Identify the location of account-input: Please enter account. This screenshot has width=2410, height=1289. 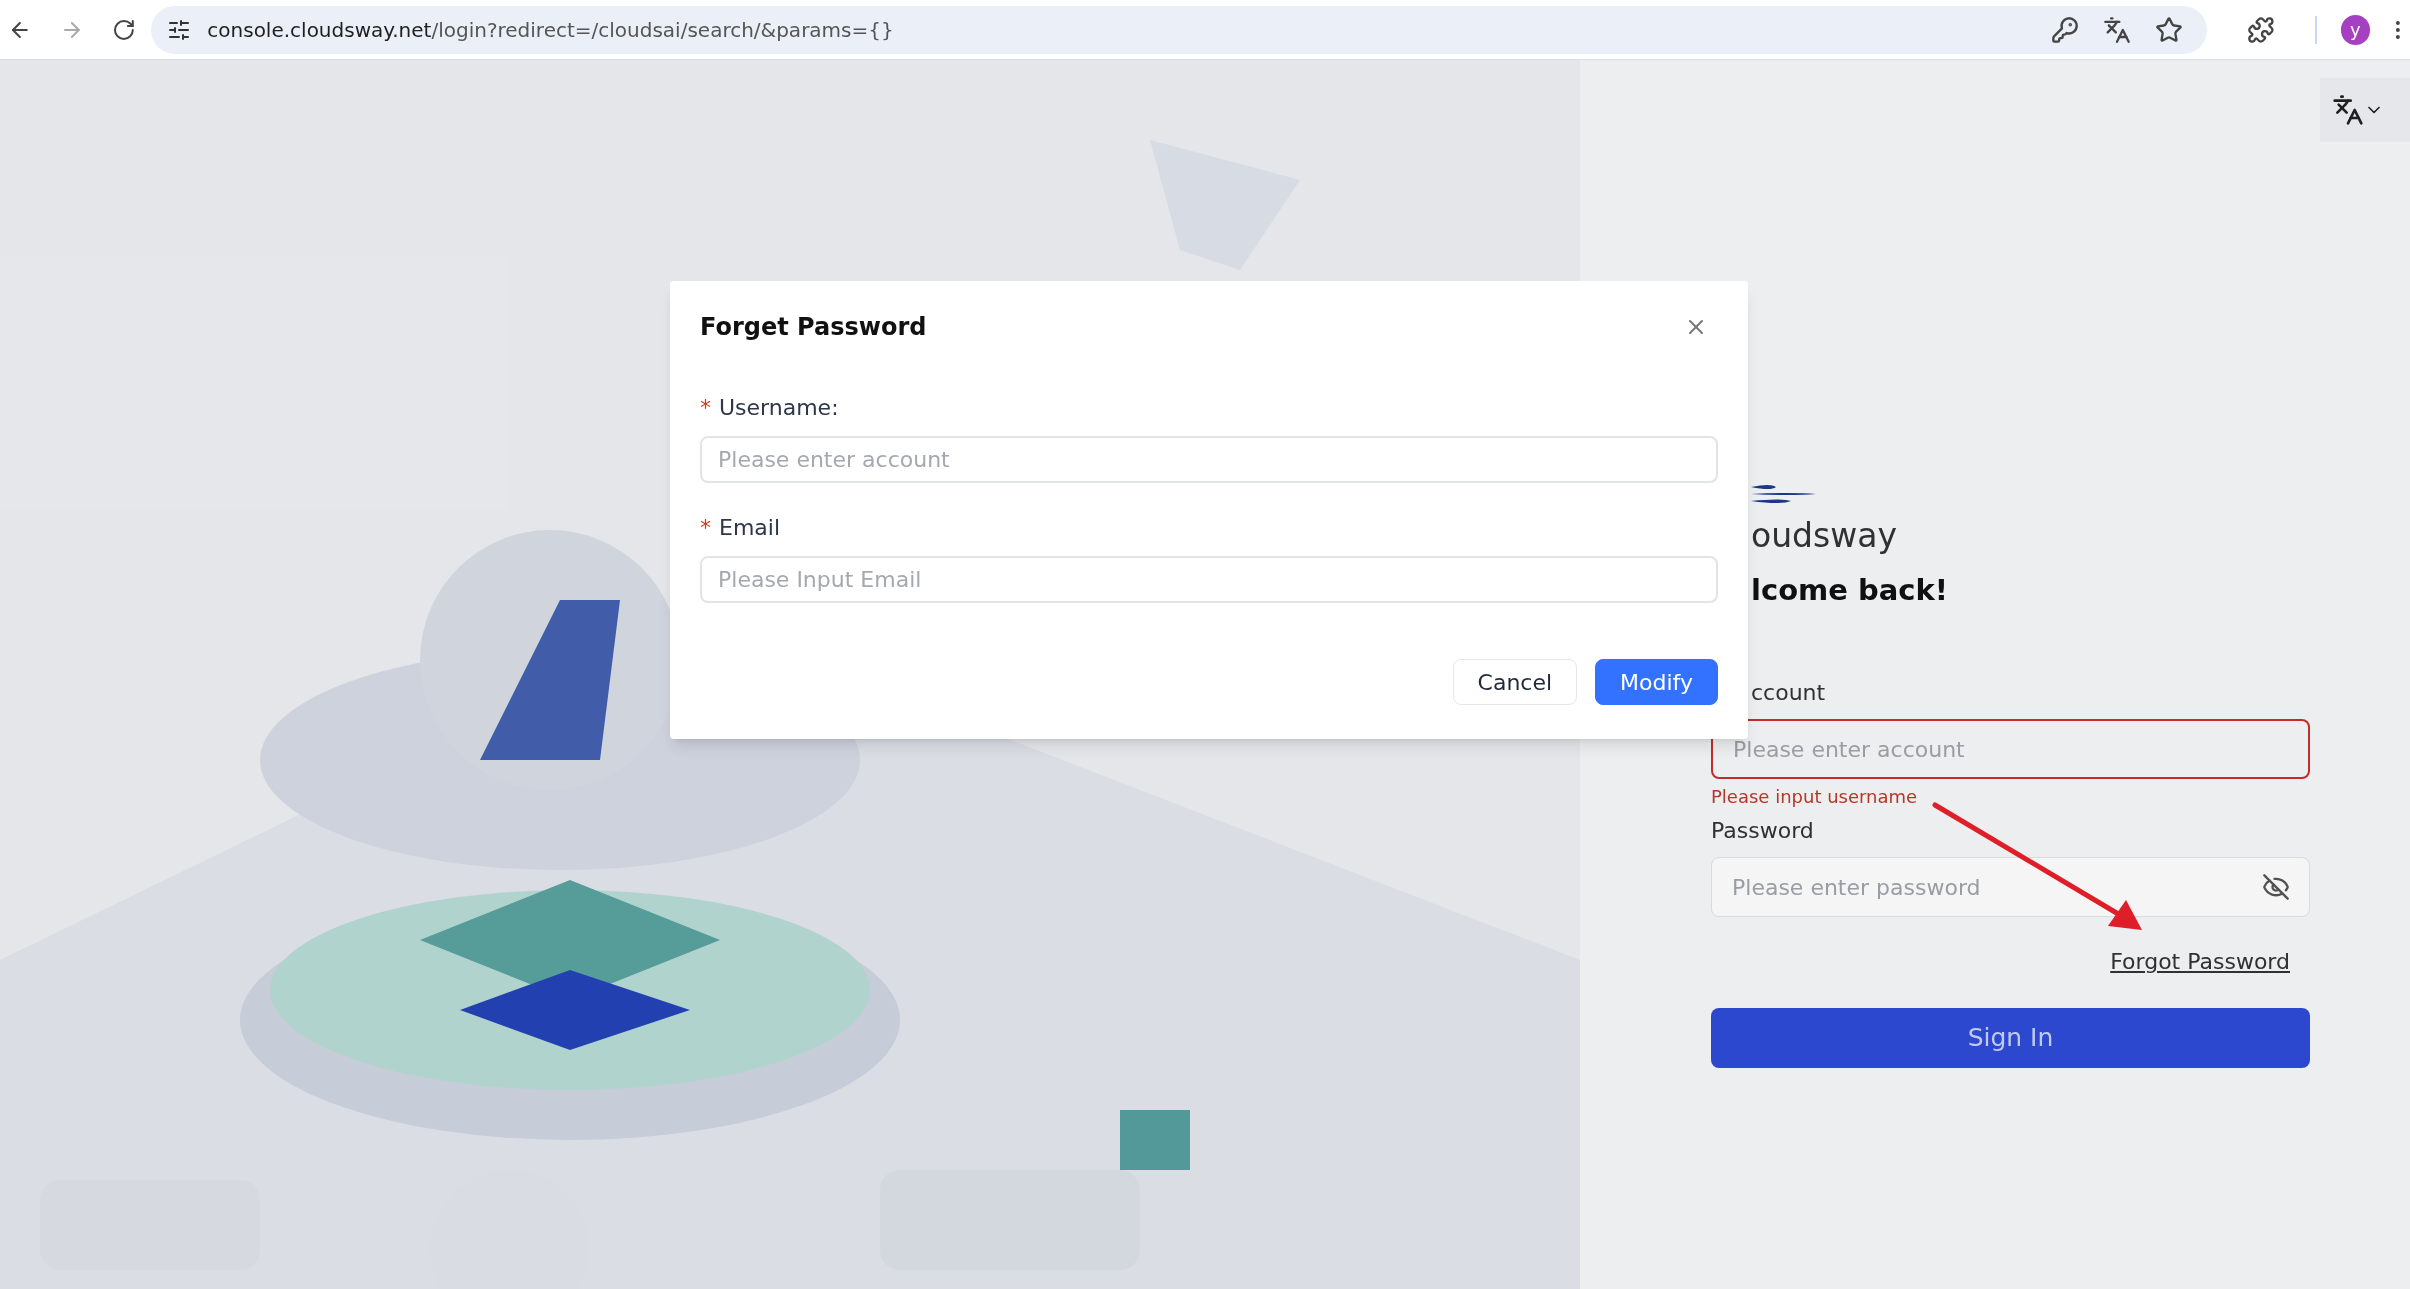
(2010, 749).